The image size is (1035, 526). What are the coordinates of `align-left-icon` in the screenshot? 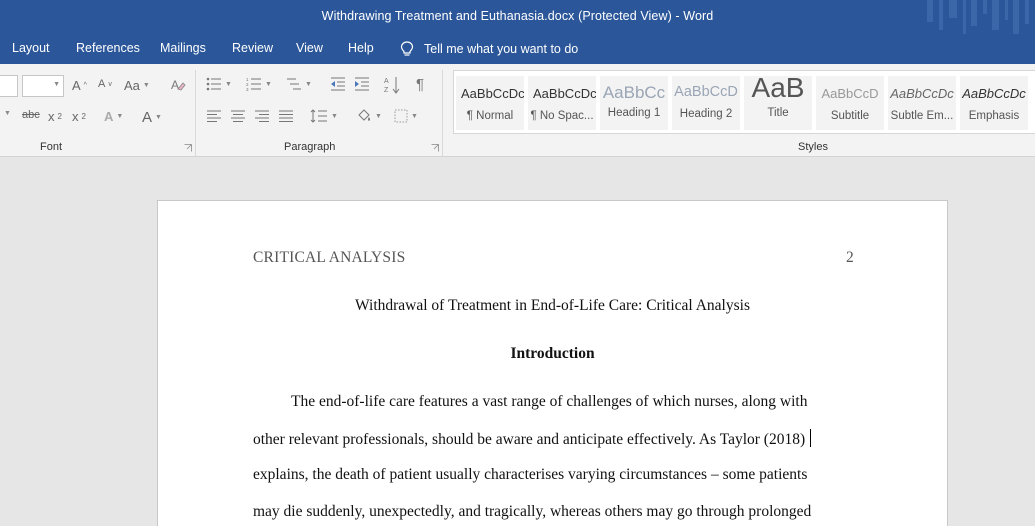 It's located at (214, 116).